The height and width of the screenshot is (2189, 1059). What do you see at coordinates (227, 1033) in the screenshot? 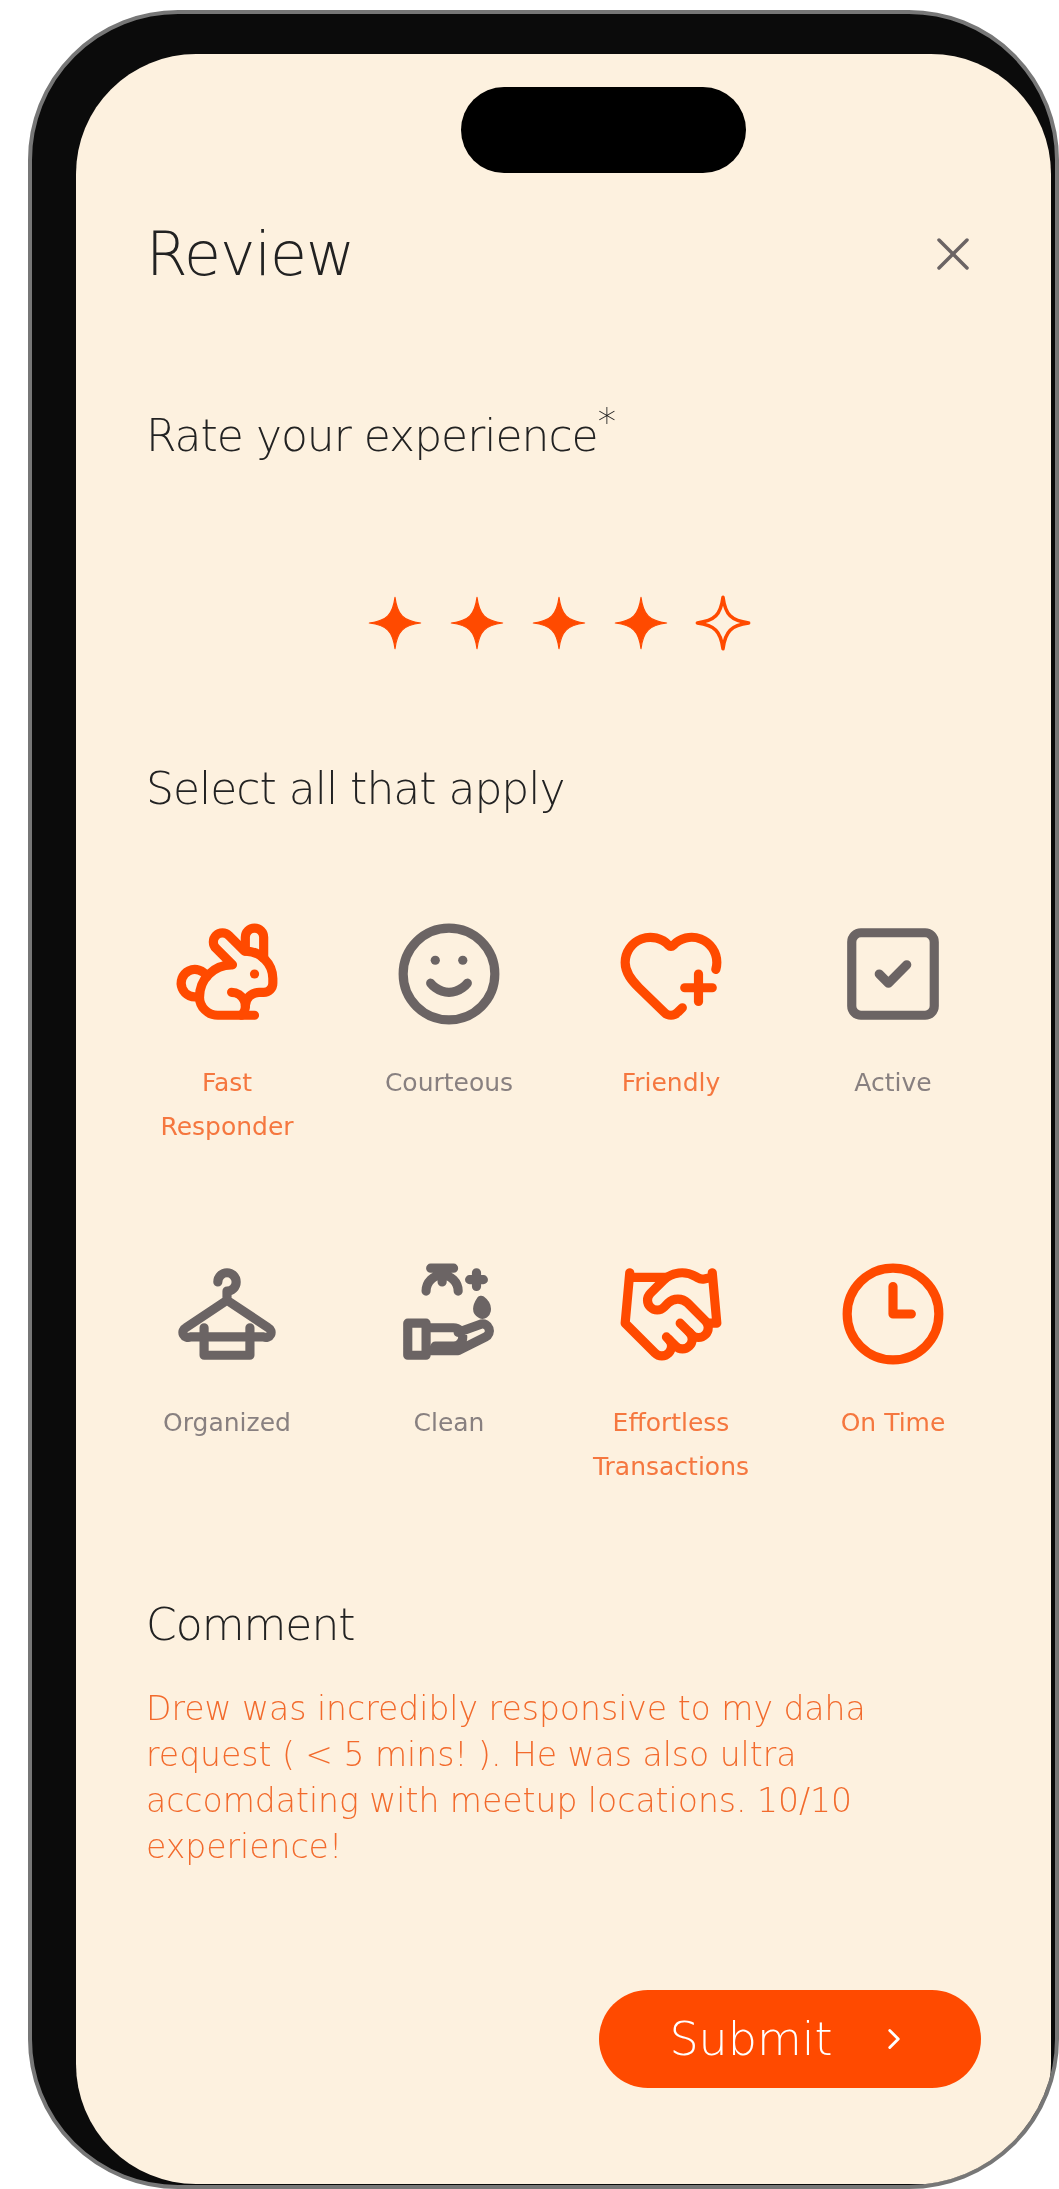
I see `attribute-option: Fast Responder` at bounding box center [227, 1033].